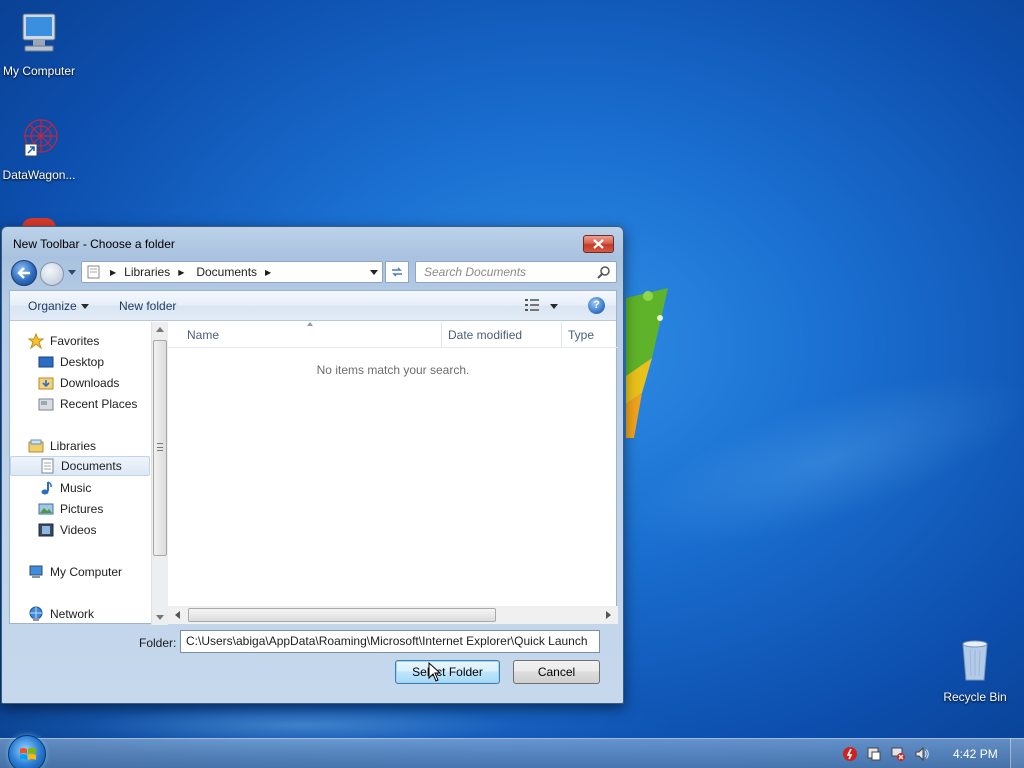 This screenshot has height=768, width=1024. Describe the element at coordinates (98, 446) in the screenshot. I see `nav-libraries: Libraries` at that location.